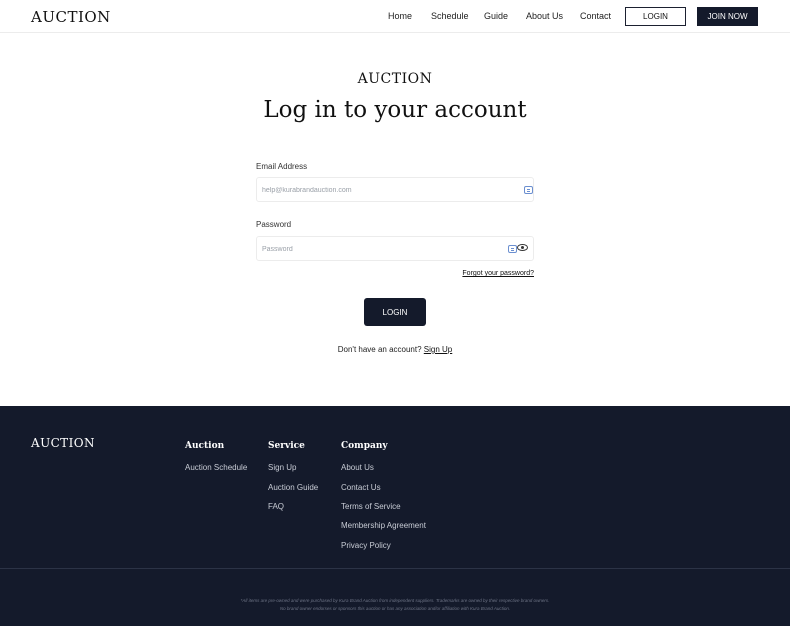  What do you see at coordinates (498, 273) in the screenshot?
I see `forgot-password-link: Forgot your password?` at bounding box center [498, 273].